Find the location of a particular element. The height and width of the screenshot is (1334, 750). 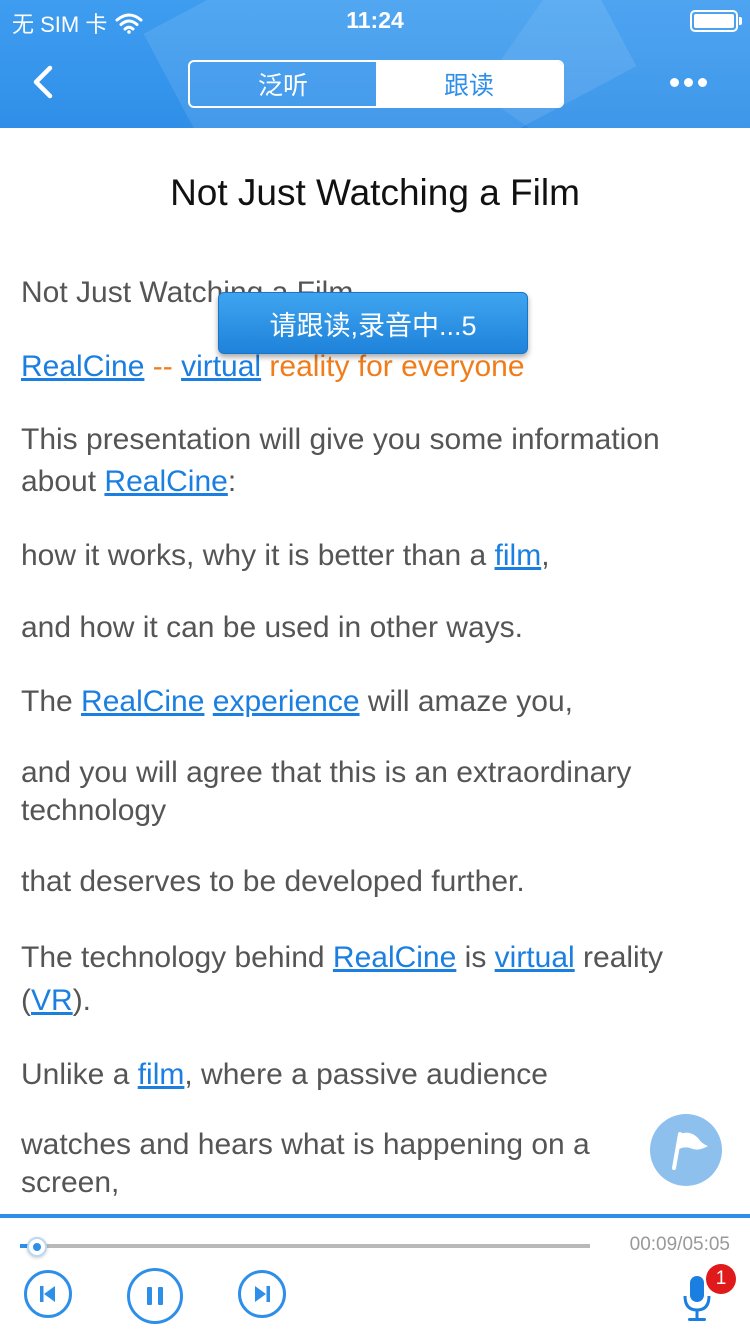

skip-previous-icon is located at coordinates (47, 1294).